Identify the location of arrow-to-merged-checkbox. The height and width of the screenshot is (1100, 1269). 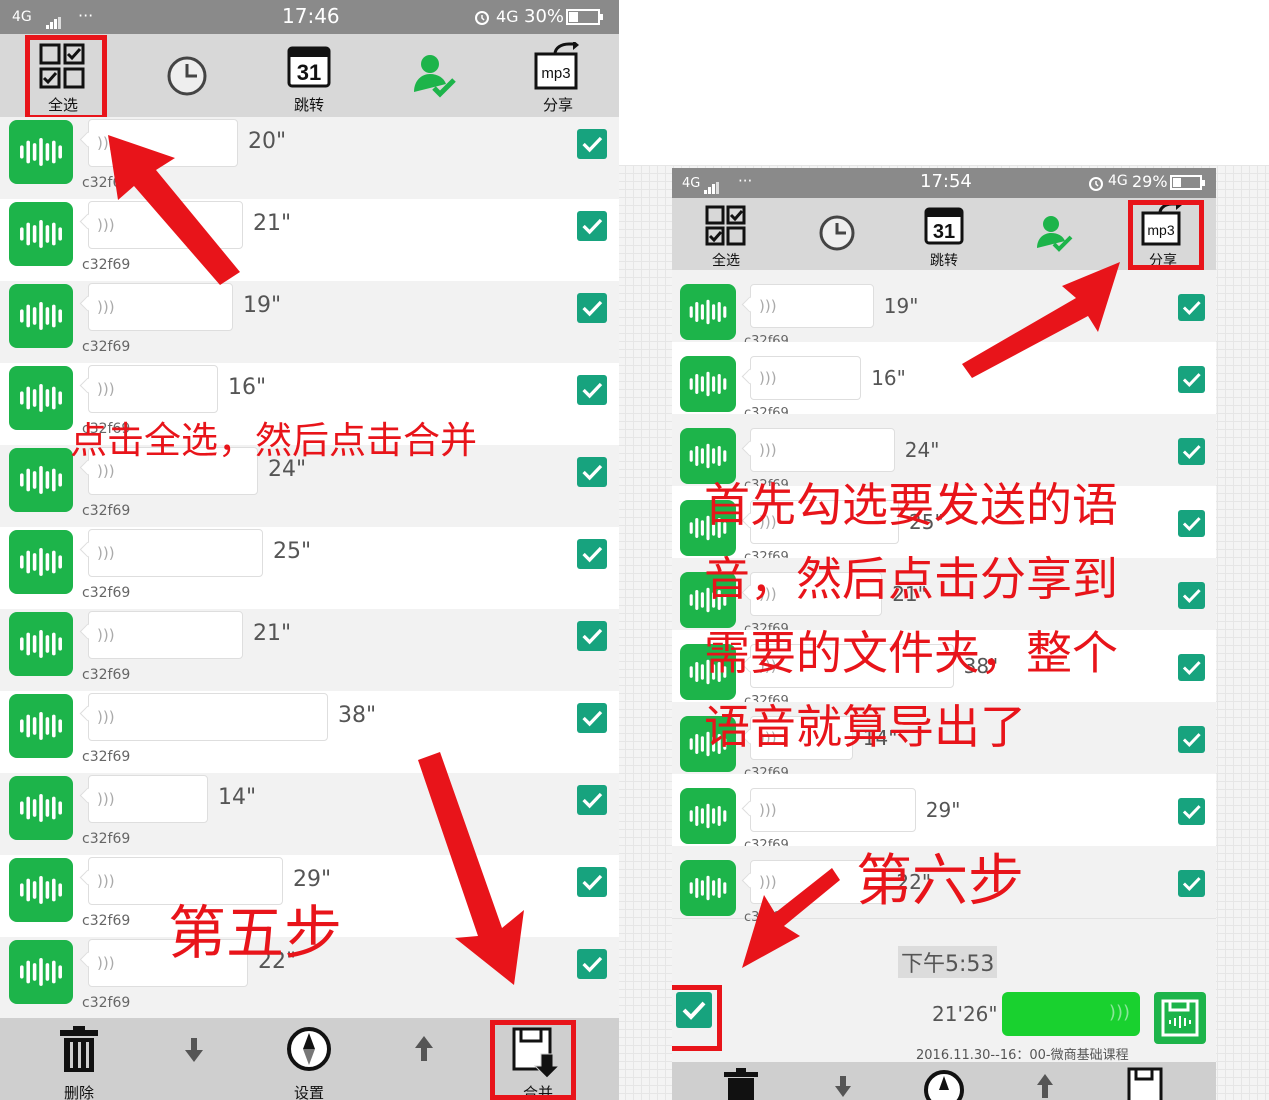
(791, 918).